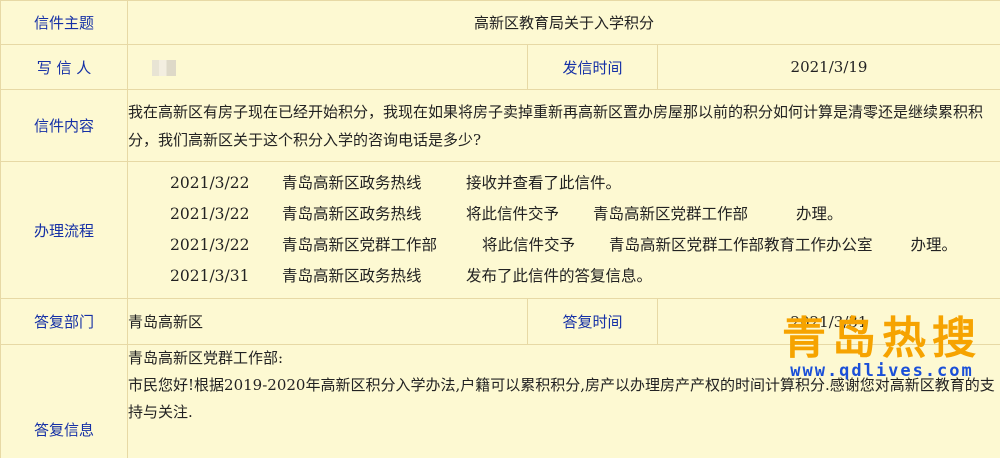 The width and height of the screenshot is (1000, 458). I want to click on process-step: 2021/3/22 青岛高新区政务热线 接收并查看了此信件。, so click(564, 183).